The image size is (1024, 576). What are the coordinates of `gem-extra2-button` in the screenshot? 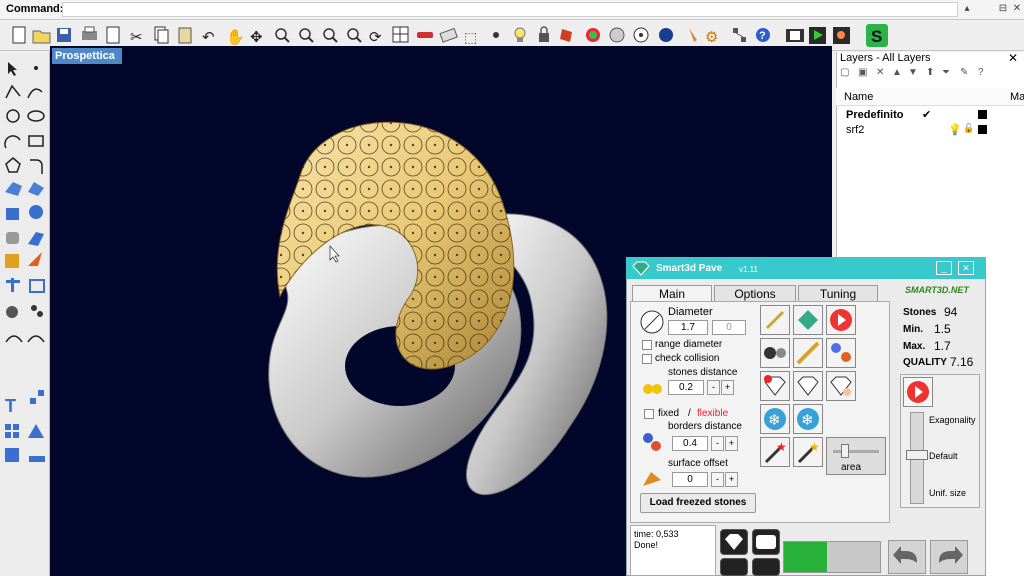 It's located at (766, 567).